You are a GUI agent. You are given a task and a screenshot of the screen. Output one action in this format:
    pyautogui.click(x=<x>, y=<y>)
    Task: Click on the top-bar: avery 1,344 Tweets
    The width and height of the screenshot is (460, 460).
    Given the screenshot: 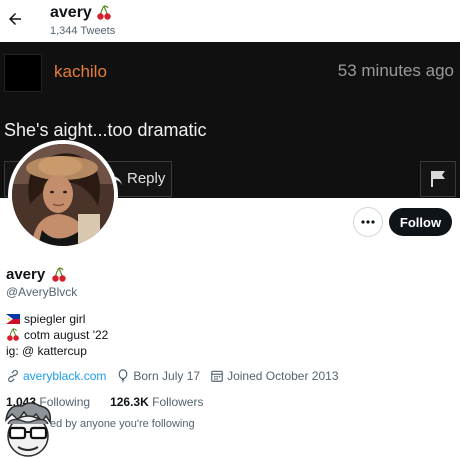 What is the action you would take?
    pyautogui.click(x=230, y=21)
    